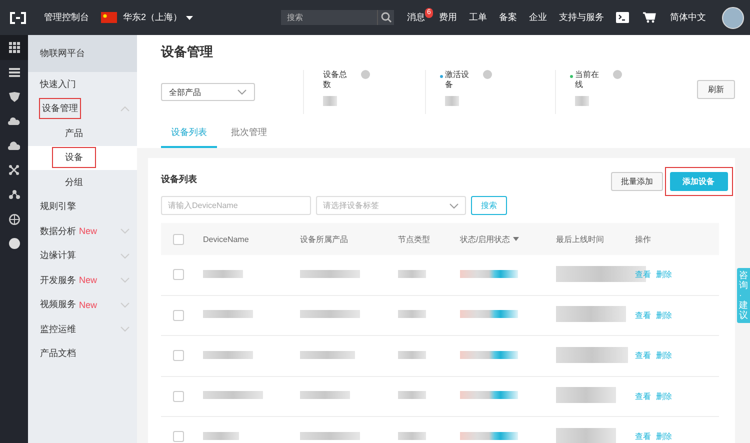 This screenshot has width=750, height=443. What do you see at coordinates (537, 17) in the screenshot?
I see `top-nav-link: 企业` at bounding box center [537, 17].